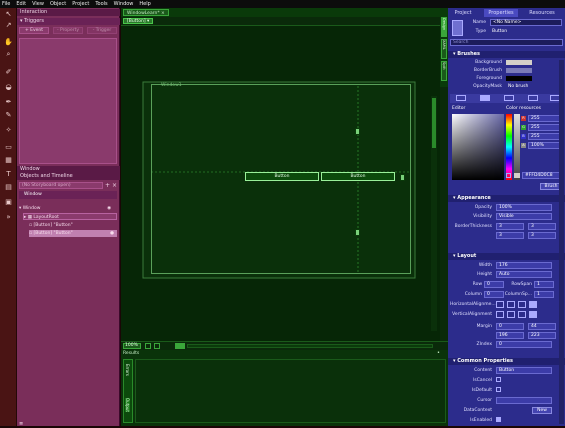 Image resolution: width=565 pixels, height=428 pixels. Describe the element at coordinates (500, 314) in the screenshot. I see `align-top-icon` at that location.